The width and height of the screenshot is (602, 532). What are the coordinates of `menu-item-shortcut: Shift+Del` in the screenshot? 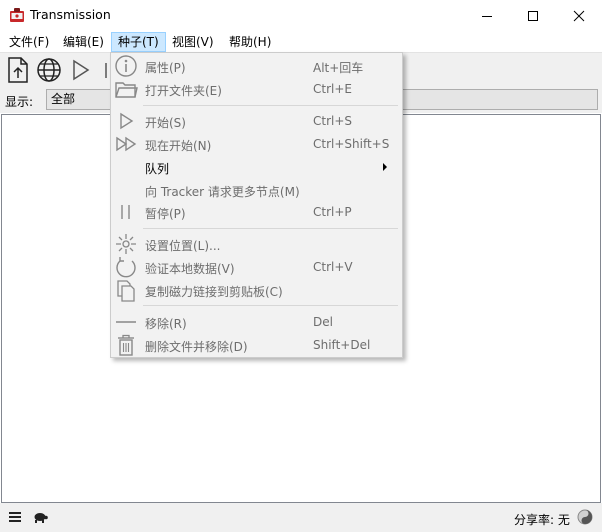 It's located at (342, 345).